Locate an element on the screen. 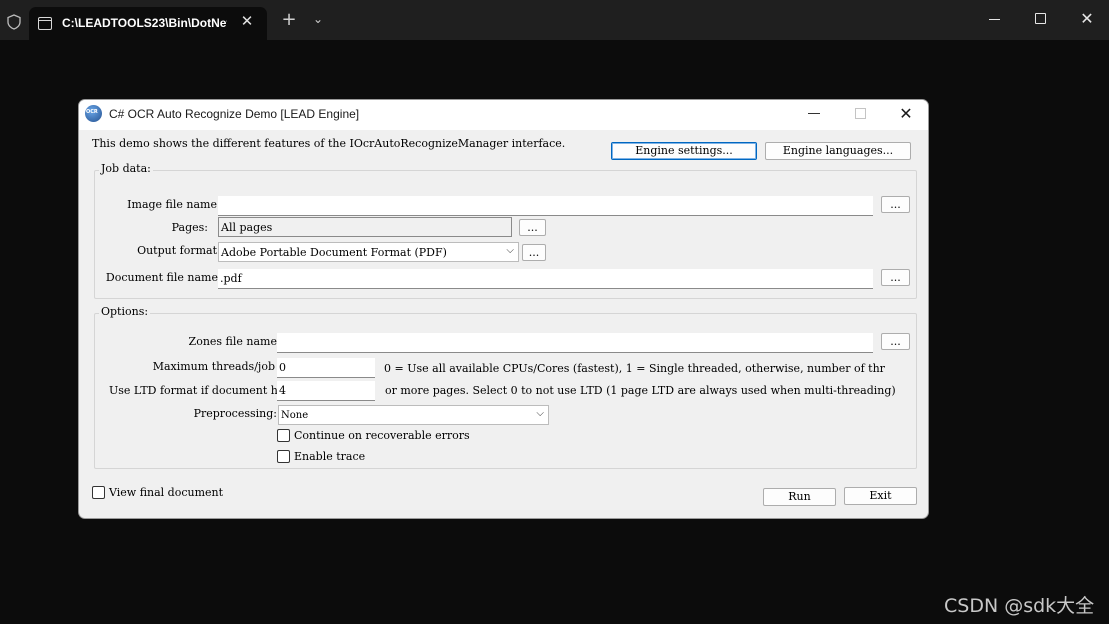 The height and width of the screenshot is (624, 1109). terminal-icon is located at coordinates (45, 23).